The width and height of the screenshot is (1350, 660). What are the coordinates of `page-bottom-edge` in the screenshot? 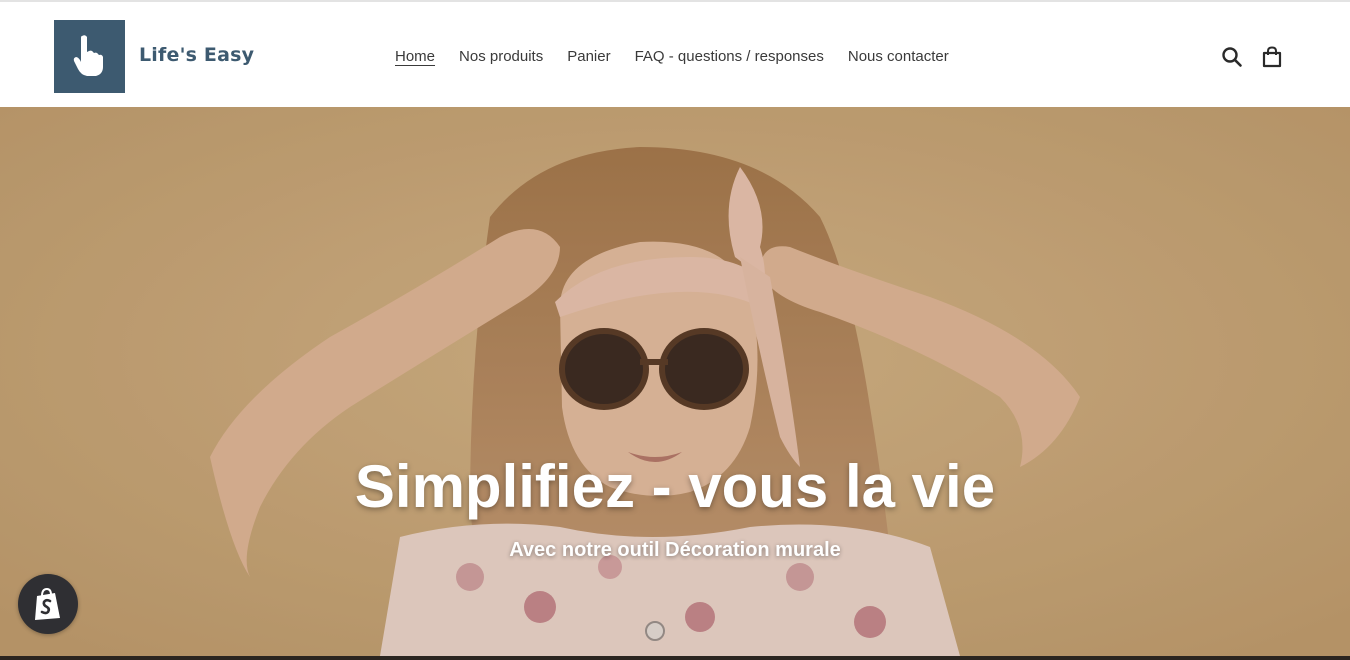 It's located at (675, 658).